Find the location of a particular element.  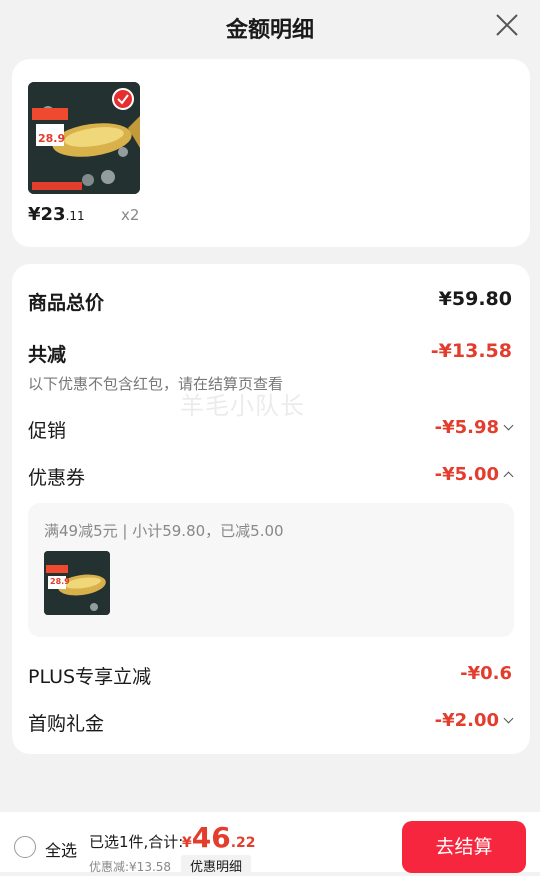

total-value: ¥59.80 is located at coordinates (475, 299).